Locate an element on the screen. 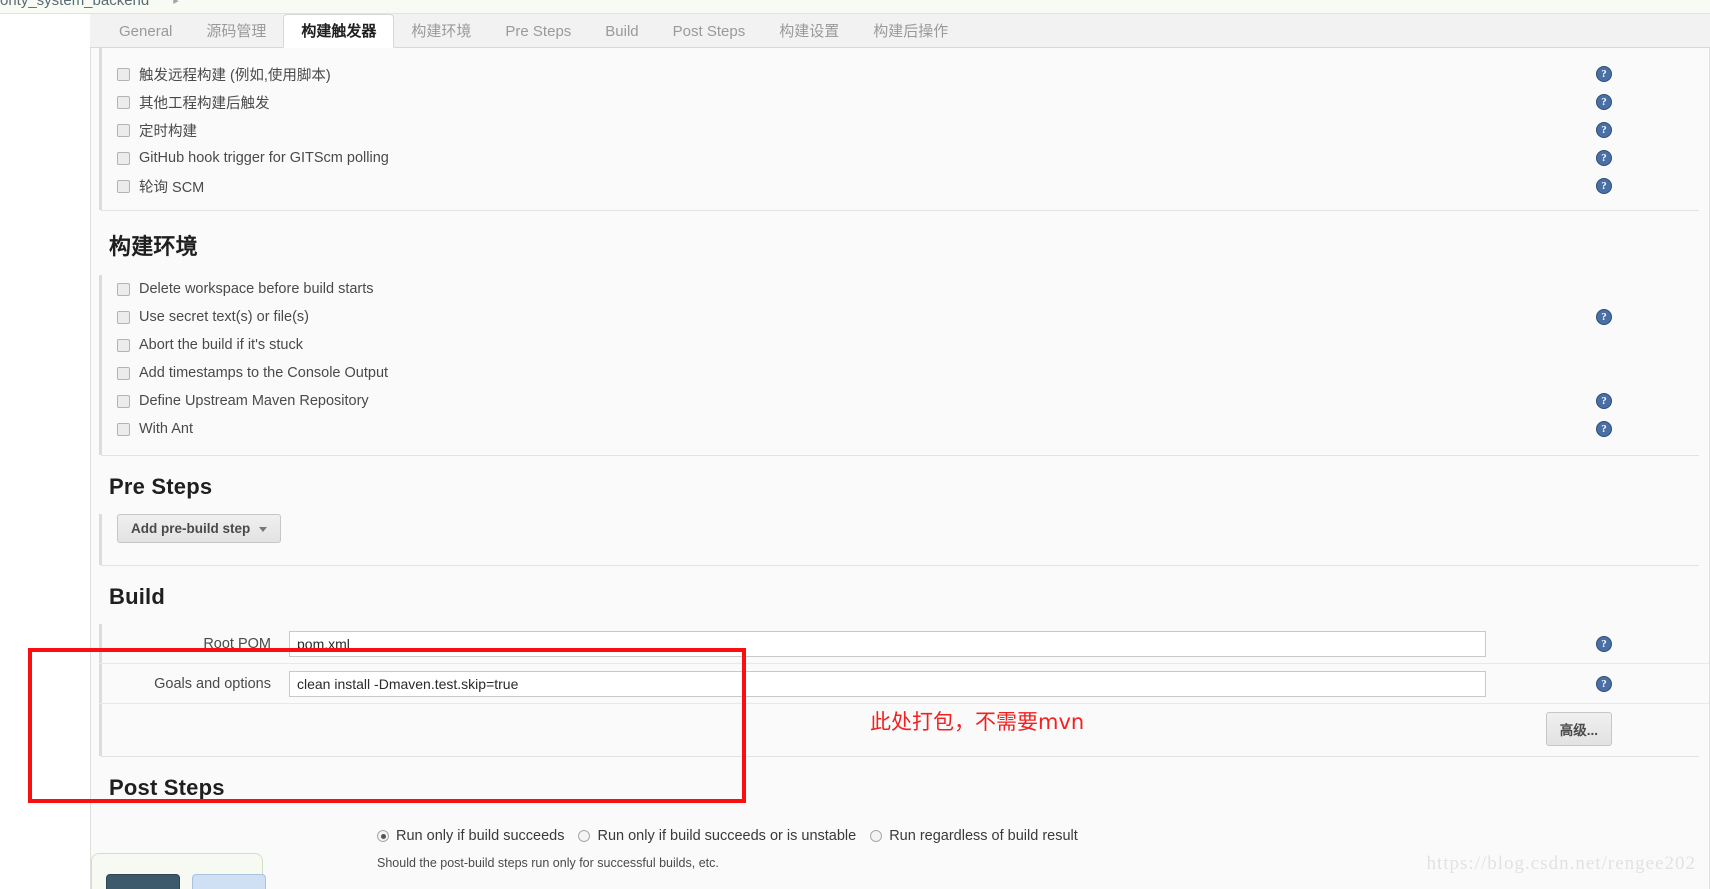 The width and height of the screenshot is (1710, 889). radio-run-regardless is located at coordinates (876, 836).